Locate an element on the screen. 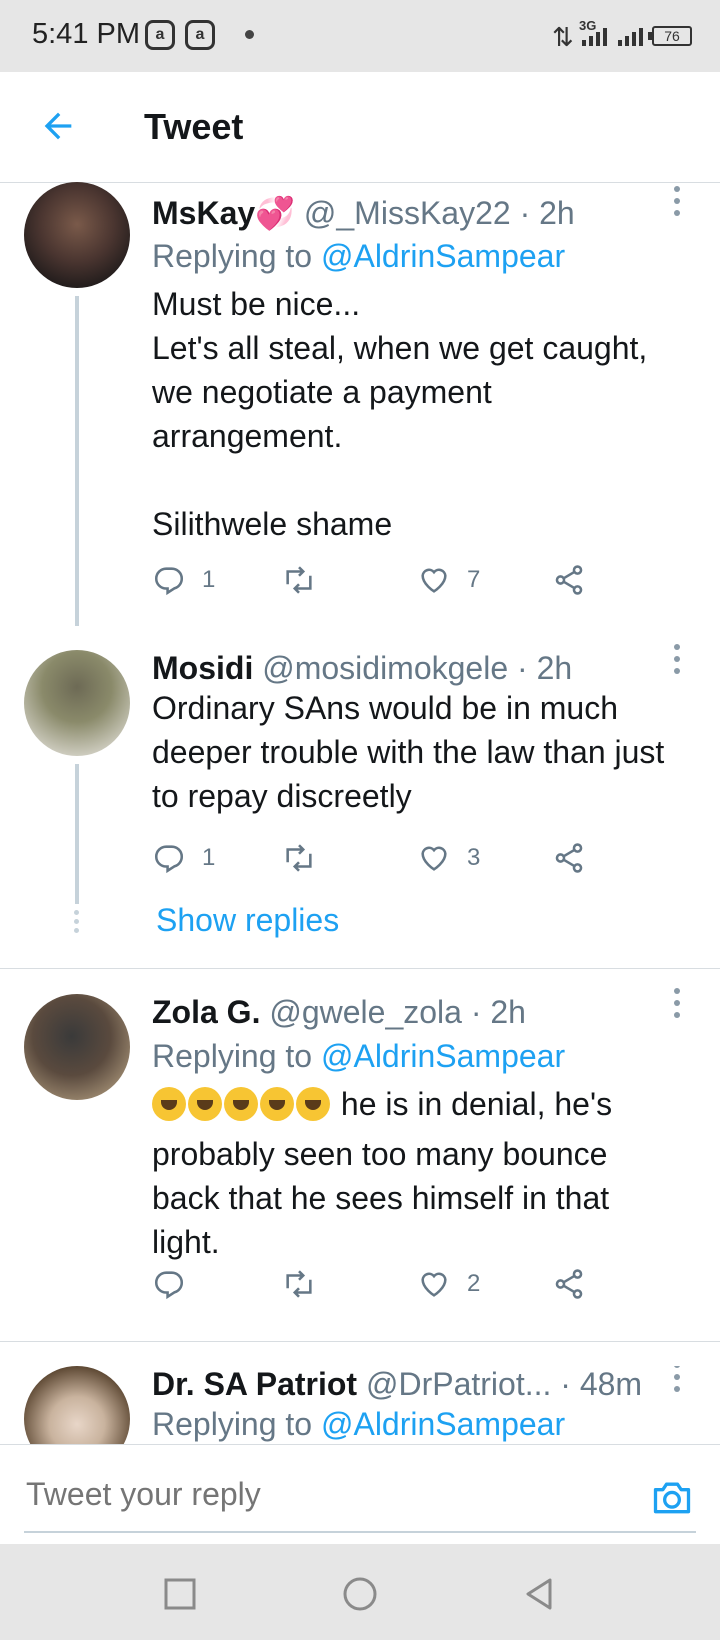 The image size is (720, 1640). author-handle: @gwele_zola is located at coordinates (365, 1012).